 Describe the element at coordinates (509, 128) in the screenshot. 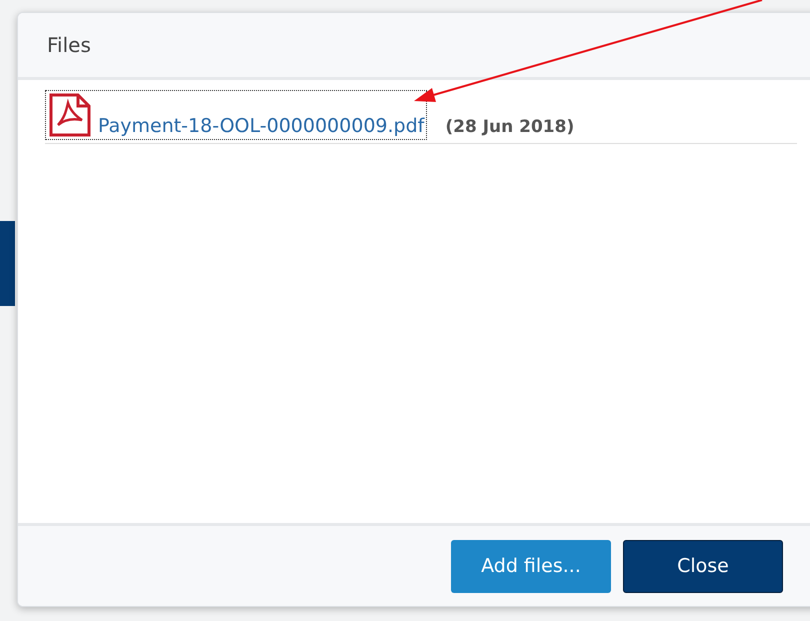

I see `file-date: (28 Jun 2018)` at that location.